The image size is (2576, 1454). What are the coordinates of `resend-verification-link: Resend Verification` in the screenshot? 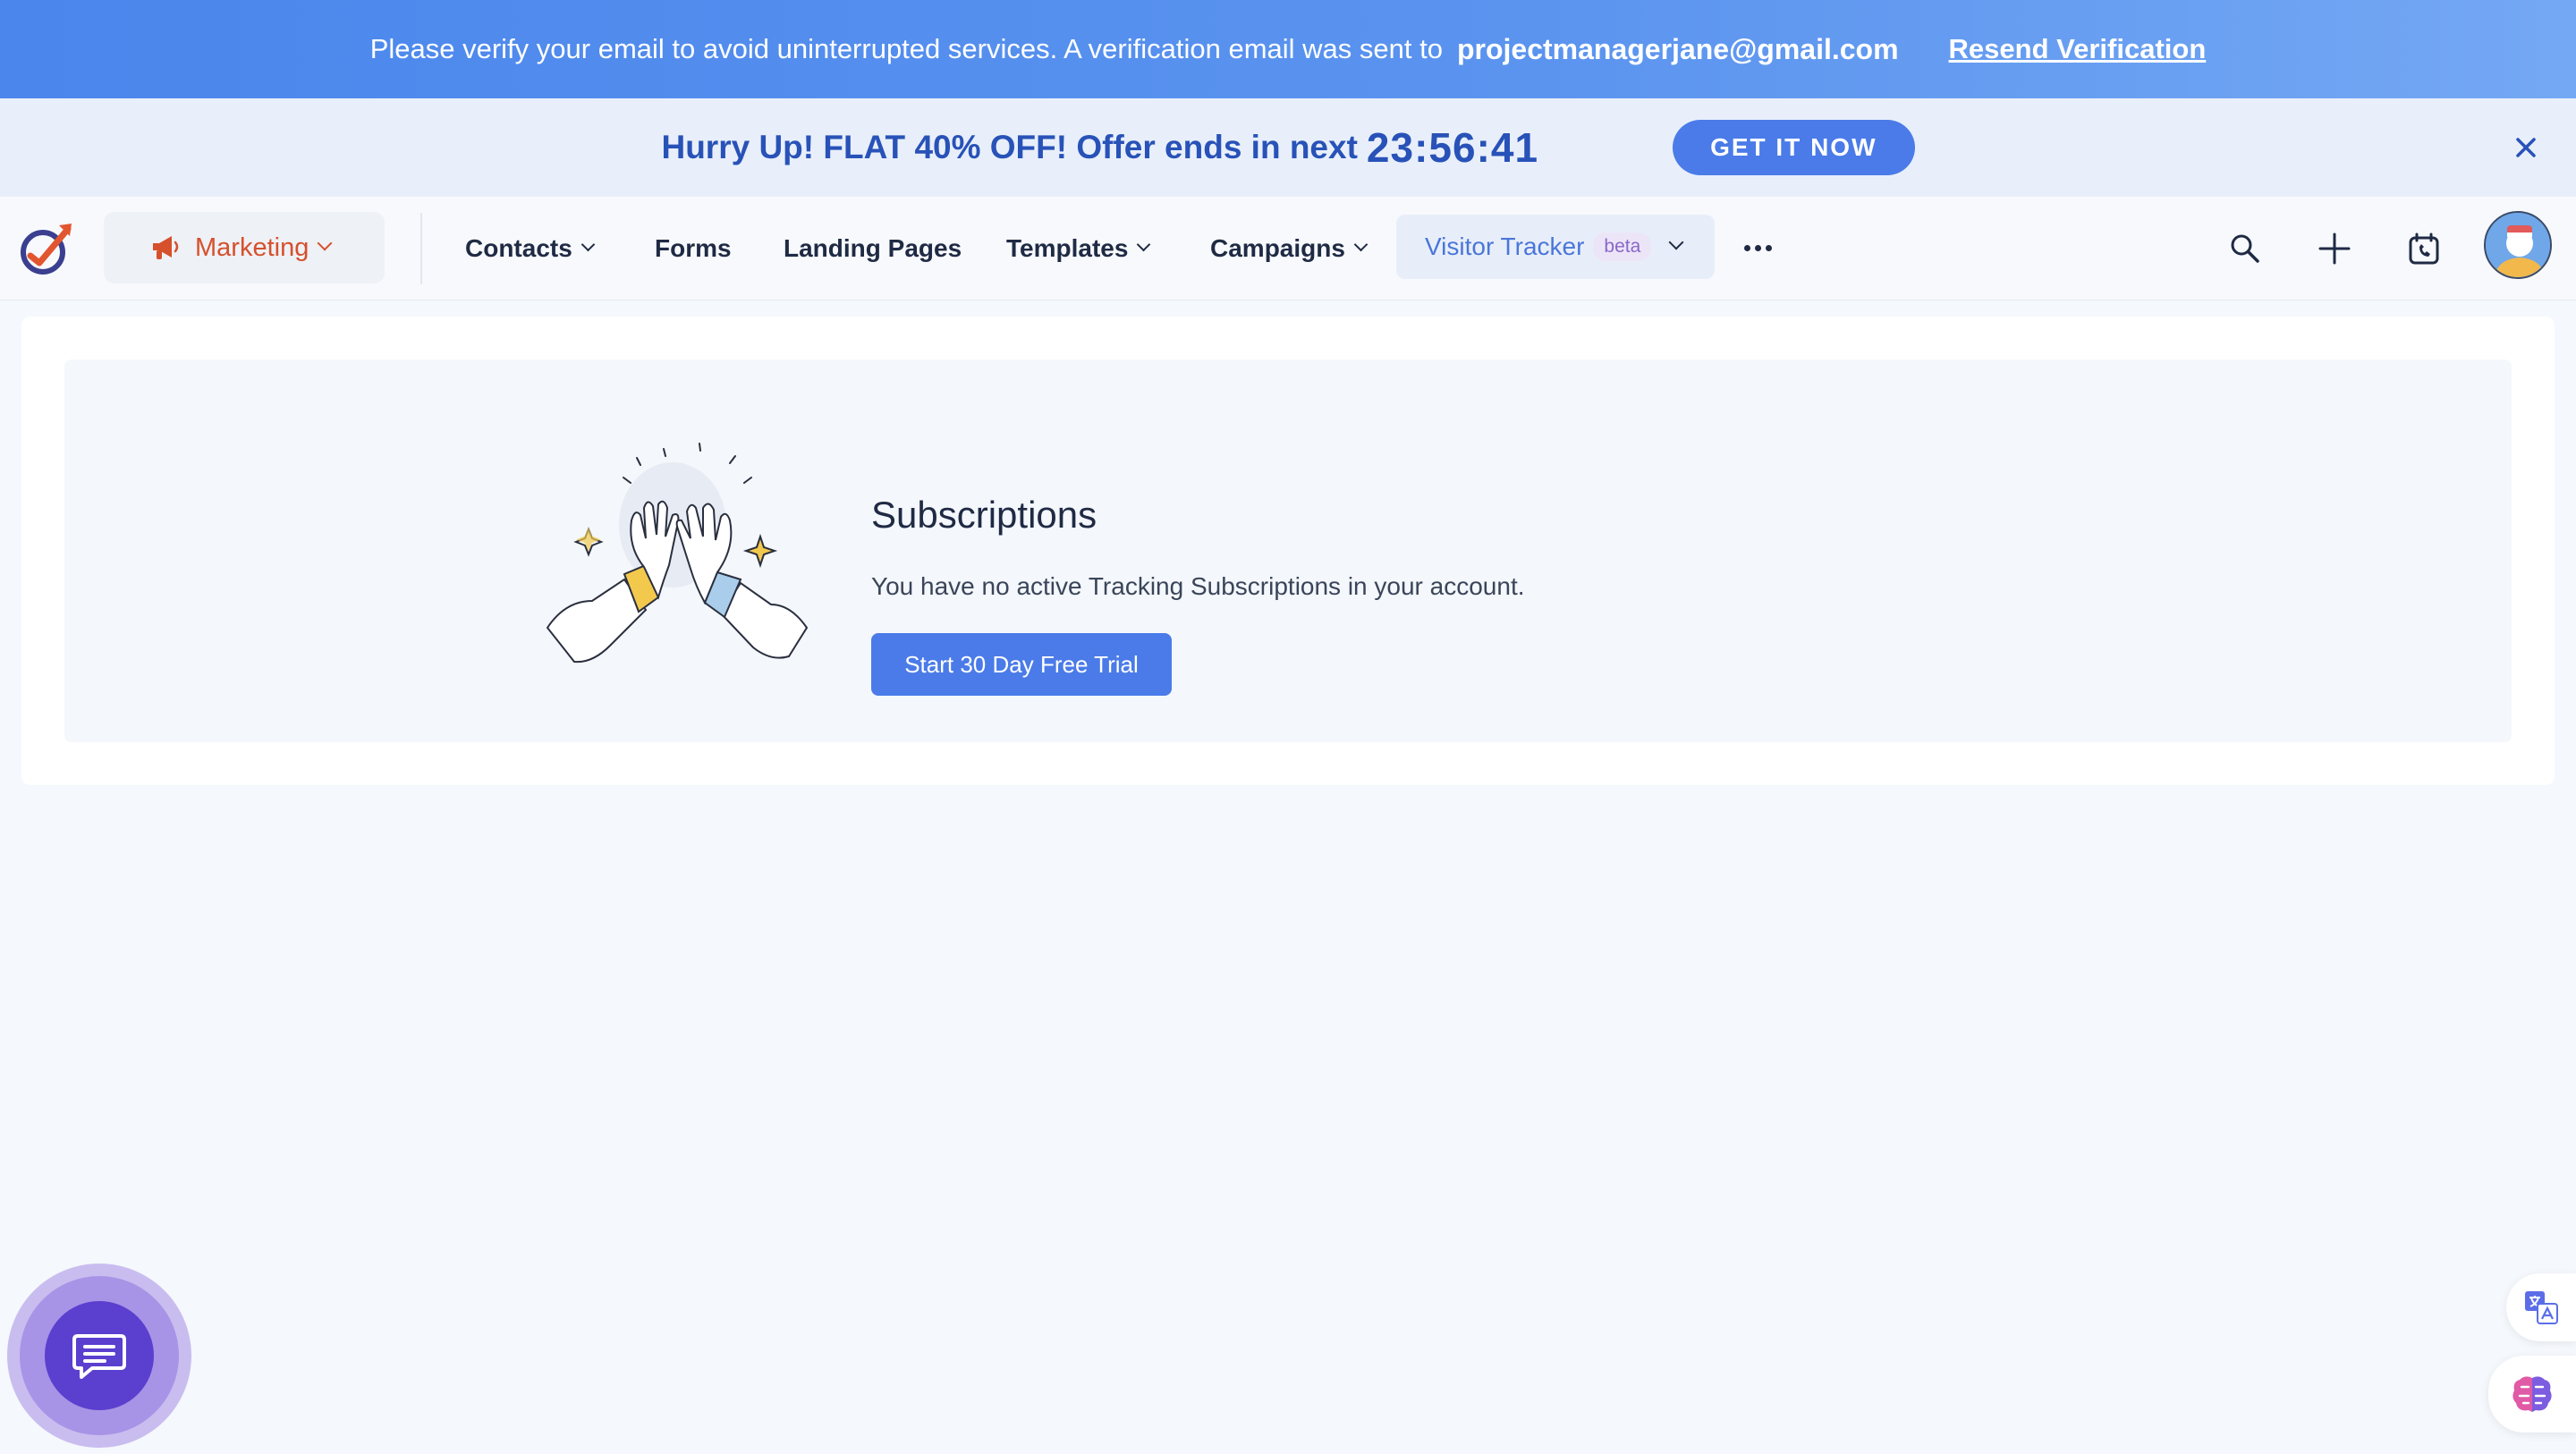 It's located at (2078, 49).